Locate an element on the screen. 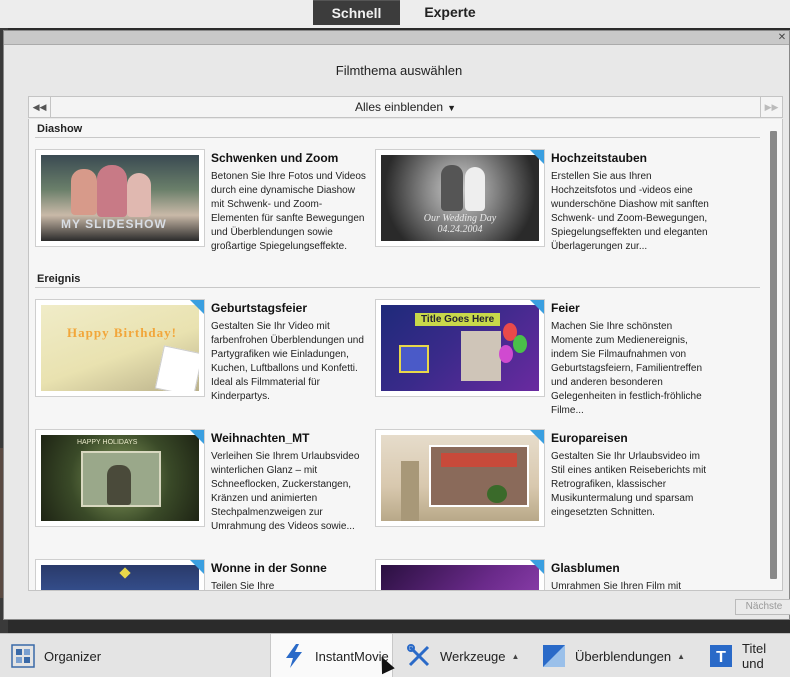 The height and width of the screenshot is (677, 790). theme-thumbnail: Happy Birthday! is located at coordinates (120, 348).